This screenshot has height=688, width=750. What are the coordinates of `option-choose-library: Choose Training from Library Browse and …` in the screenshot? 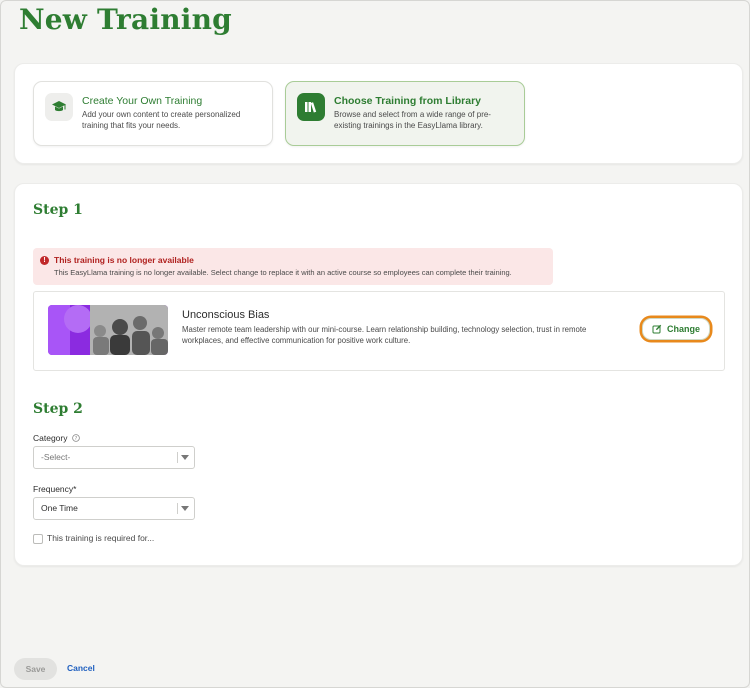 It's located at (405, 113).